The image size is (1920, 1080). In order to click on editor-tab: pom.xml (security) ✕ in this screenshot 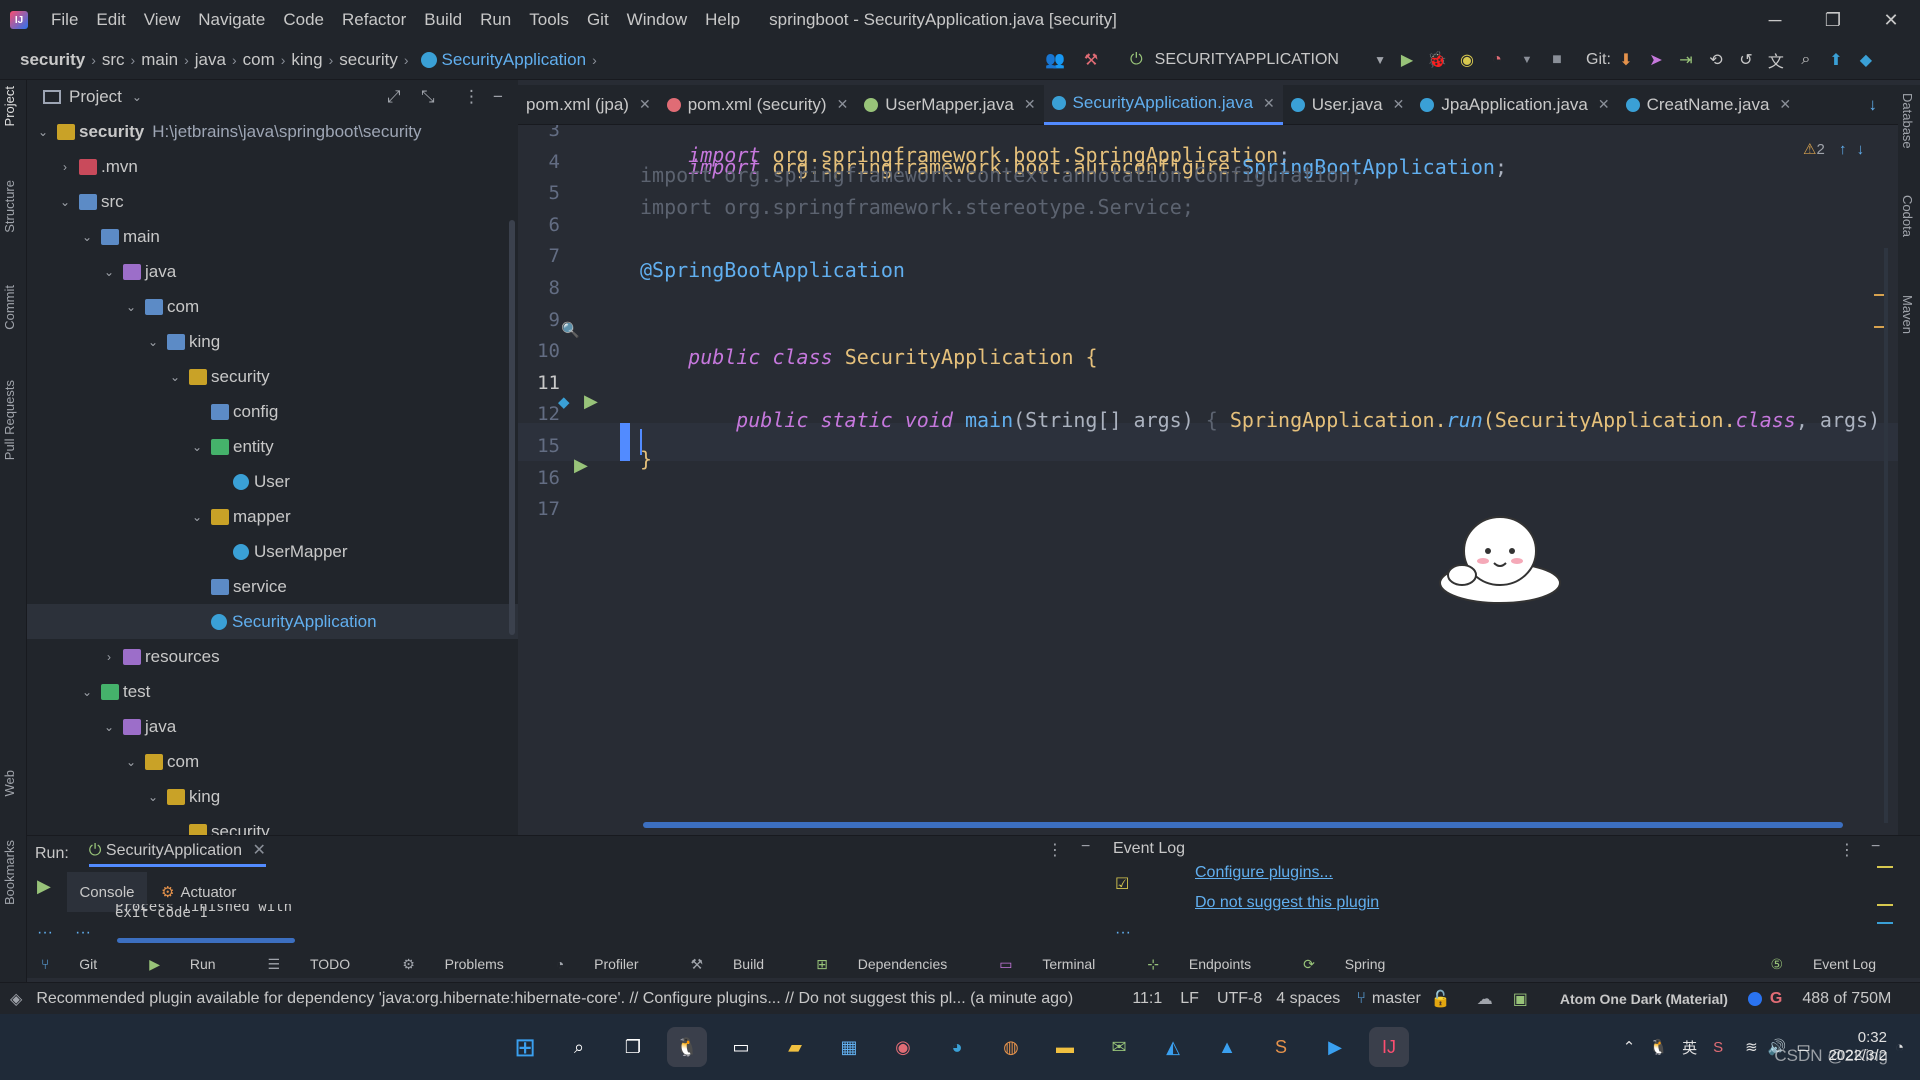, I will do `click(758, 105)`.